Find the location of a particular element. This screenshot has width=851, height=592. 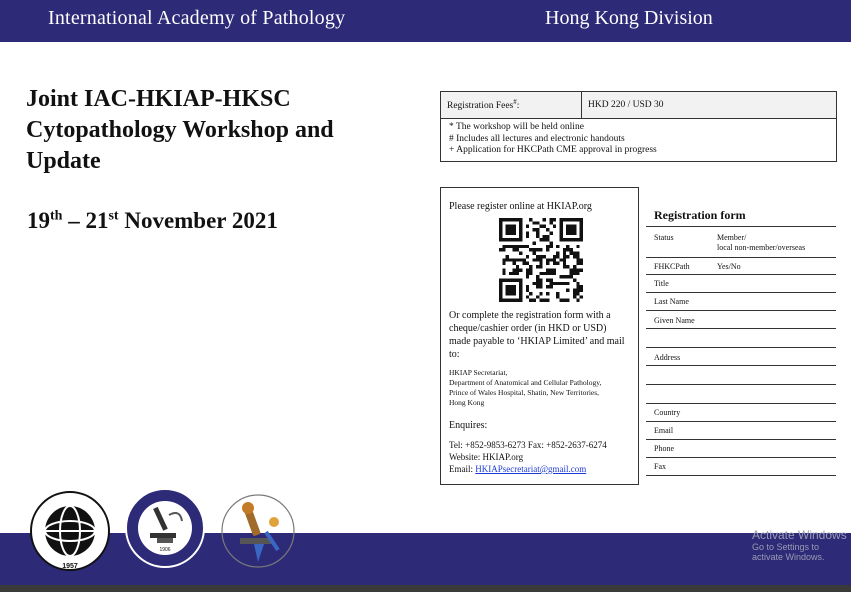

iap-logo: 1906 is located at coordinates (165, 528).